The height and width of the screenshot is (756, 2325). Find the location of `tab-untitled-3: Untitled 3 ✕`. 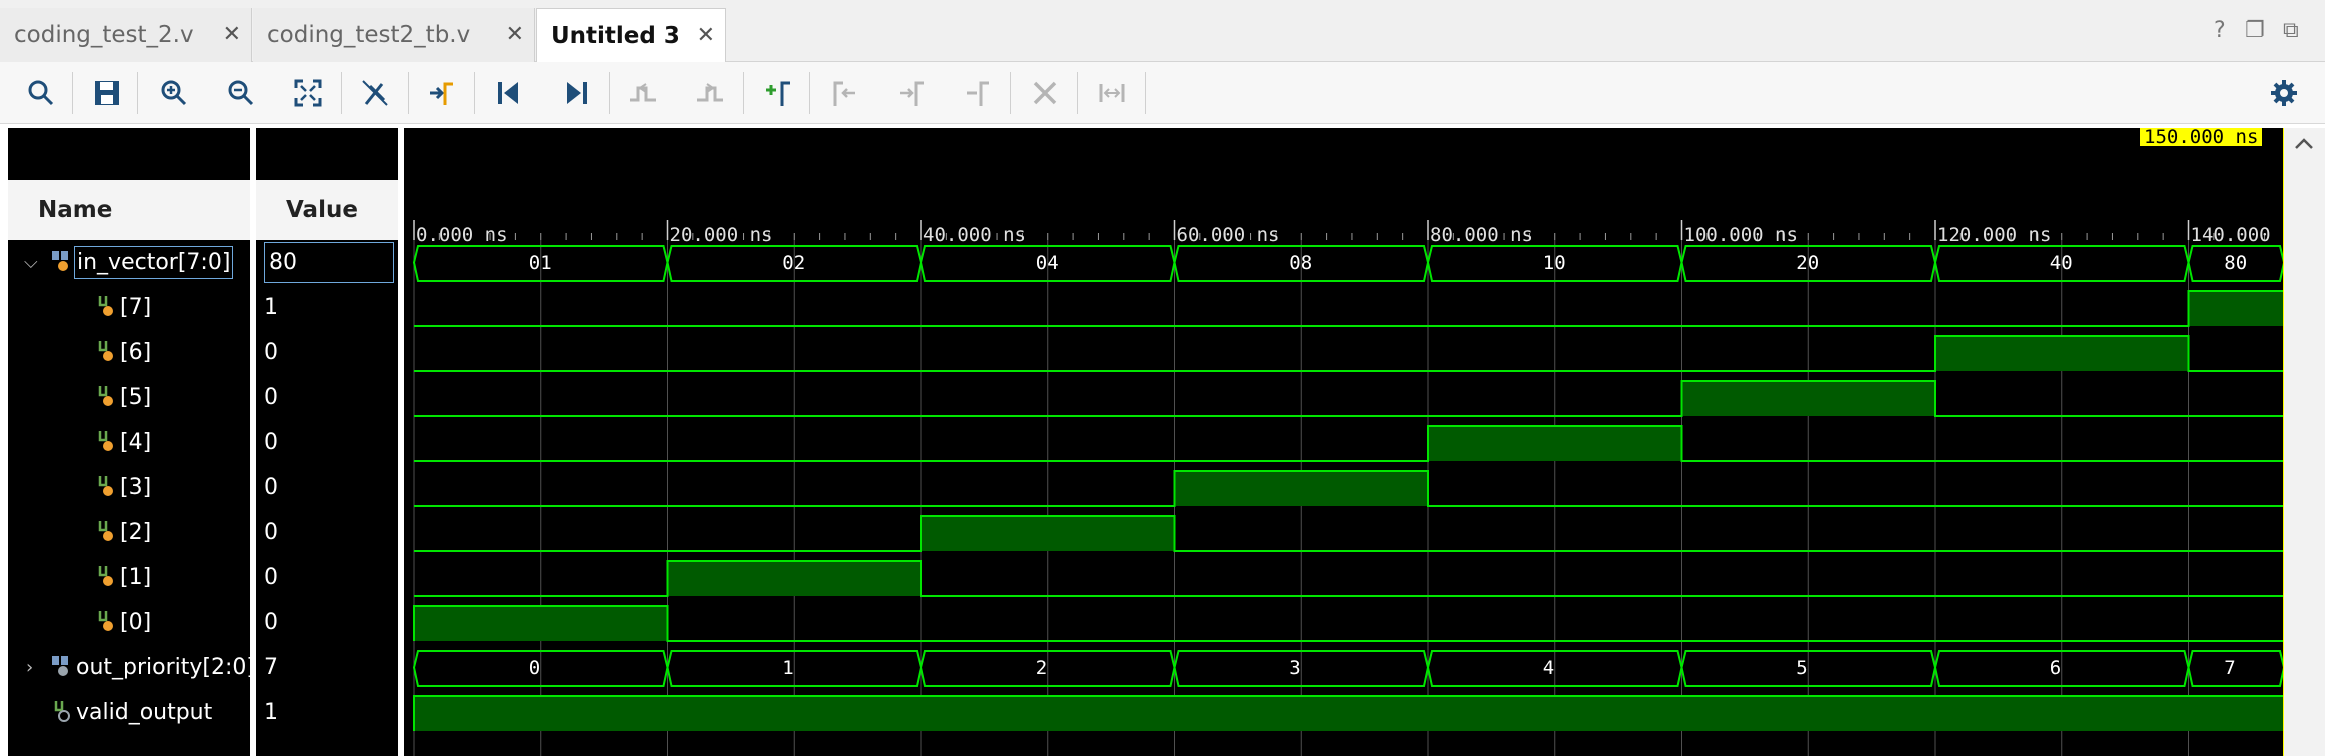

tab-untitled-3: Untitled 3 ✕ is located at coordinates (631, 35).